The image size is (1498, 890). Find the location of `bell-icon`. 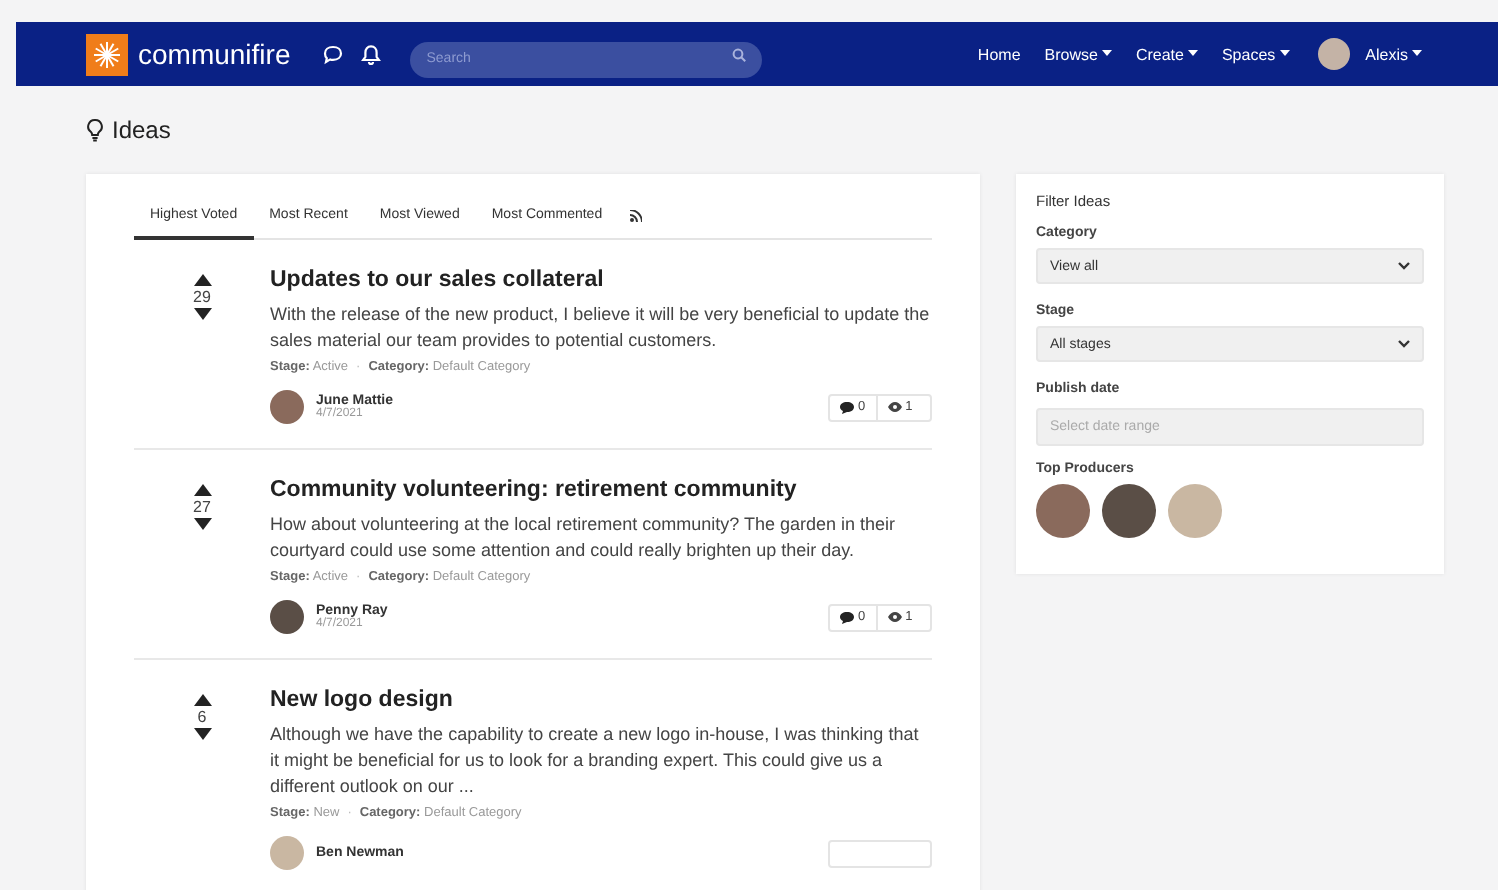

bell-icon is located at coordinates (371, 54).